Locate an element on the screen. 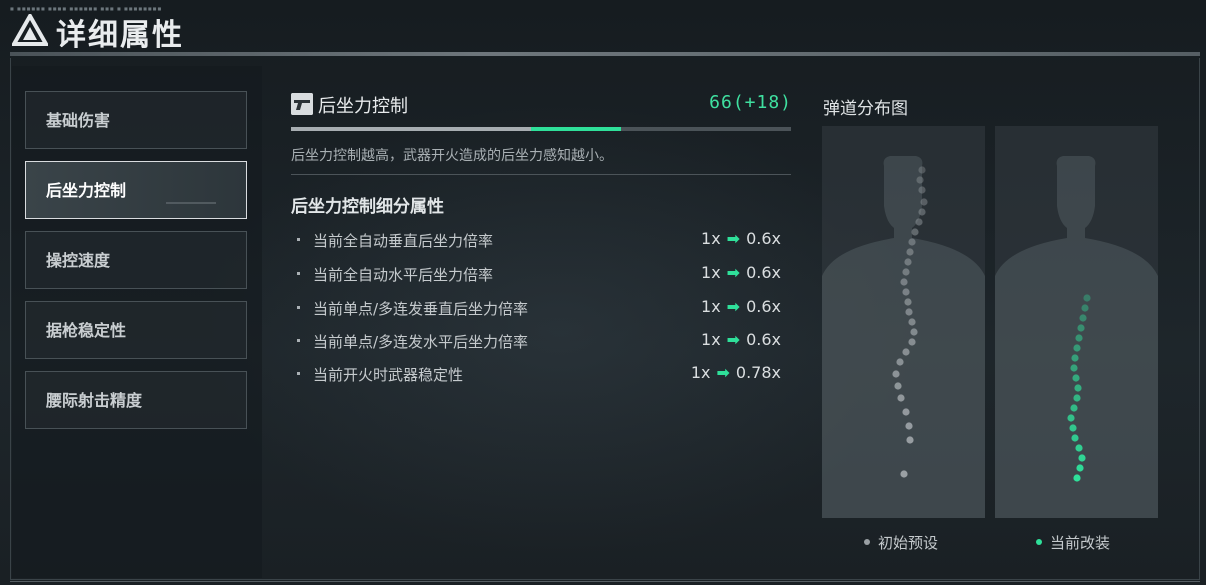 The image size is (1206, 585). target-silhouette is located at coordinates (903, 337).